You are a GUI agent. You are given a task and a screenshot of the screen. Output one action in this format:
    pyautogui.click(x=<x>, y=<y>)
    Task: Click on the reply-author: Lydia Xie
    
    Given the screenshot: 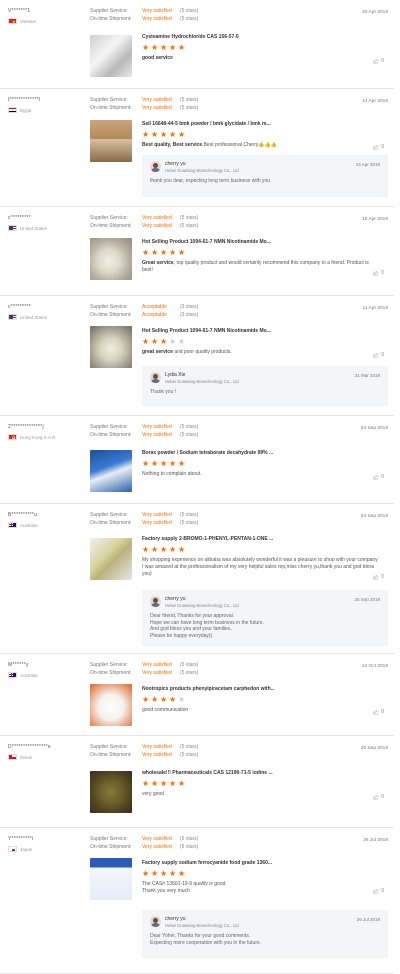 What is the action you would take?
    pyautogui.click(x=175, y=375)
    